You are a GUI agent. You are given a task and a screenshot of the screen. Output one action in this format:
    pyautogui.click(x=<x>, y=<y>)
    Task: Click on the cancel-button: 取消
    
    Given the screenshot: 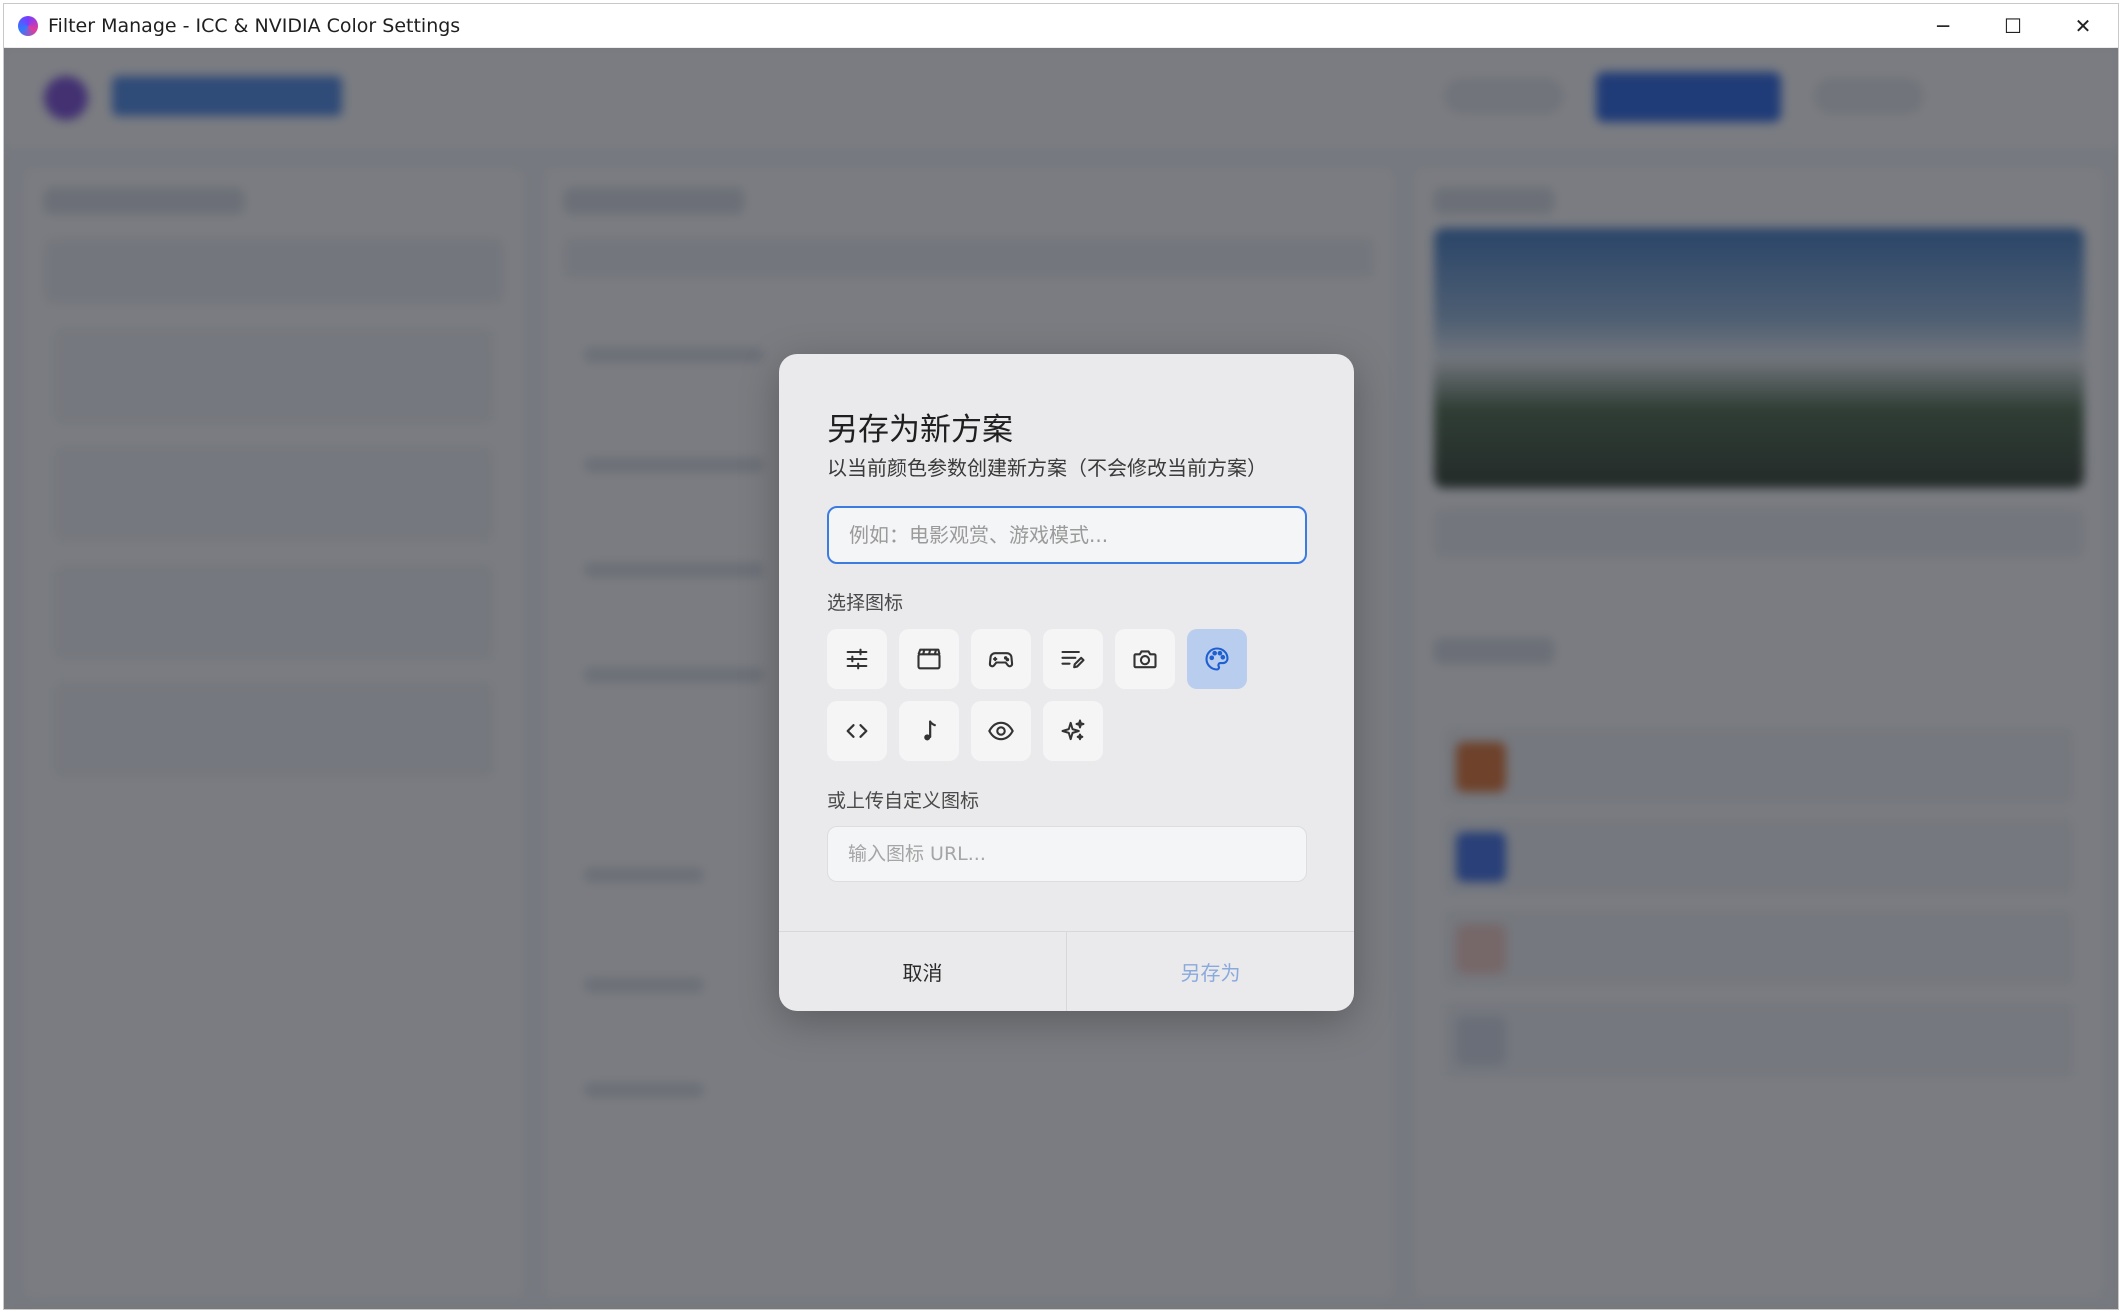 What is the action you would take?
    pyautogui.click(x=923, y=971)
    